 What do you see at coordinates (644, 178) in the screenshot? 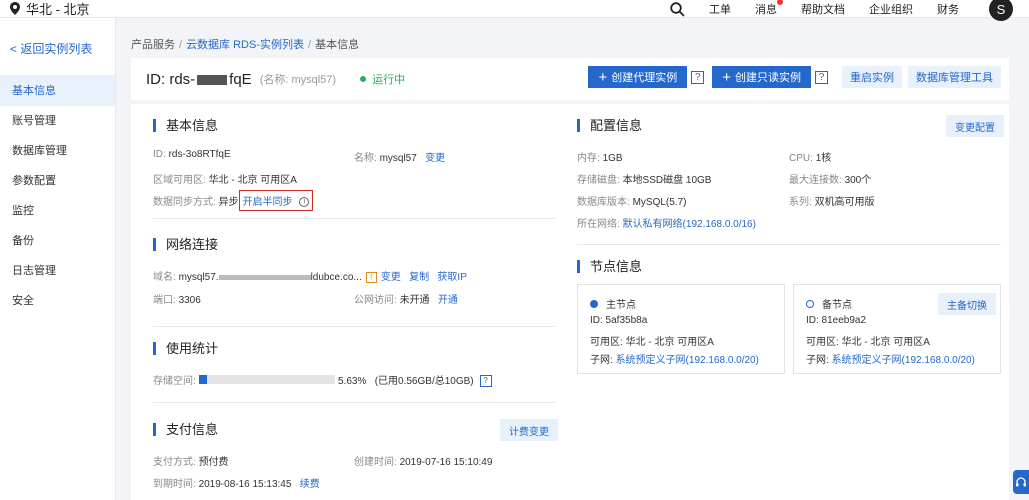
I see `disk-field: 存储磁盘: 本地SSD磁盘 10GB` at bounding box center [644, 178].